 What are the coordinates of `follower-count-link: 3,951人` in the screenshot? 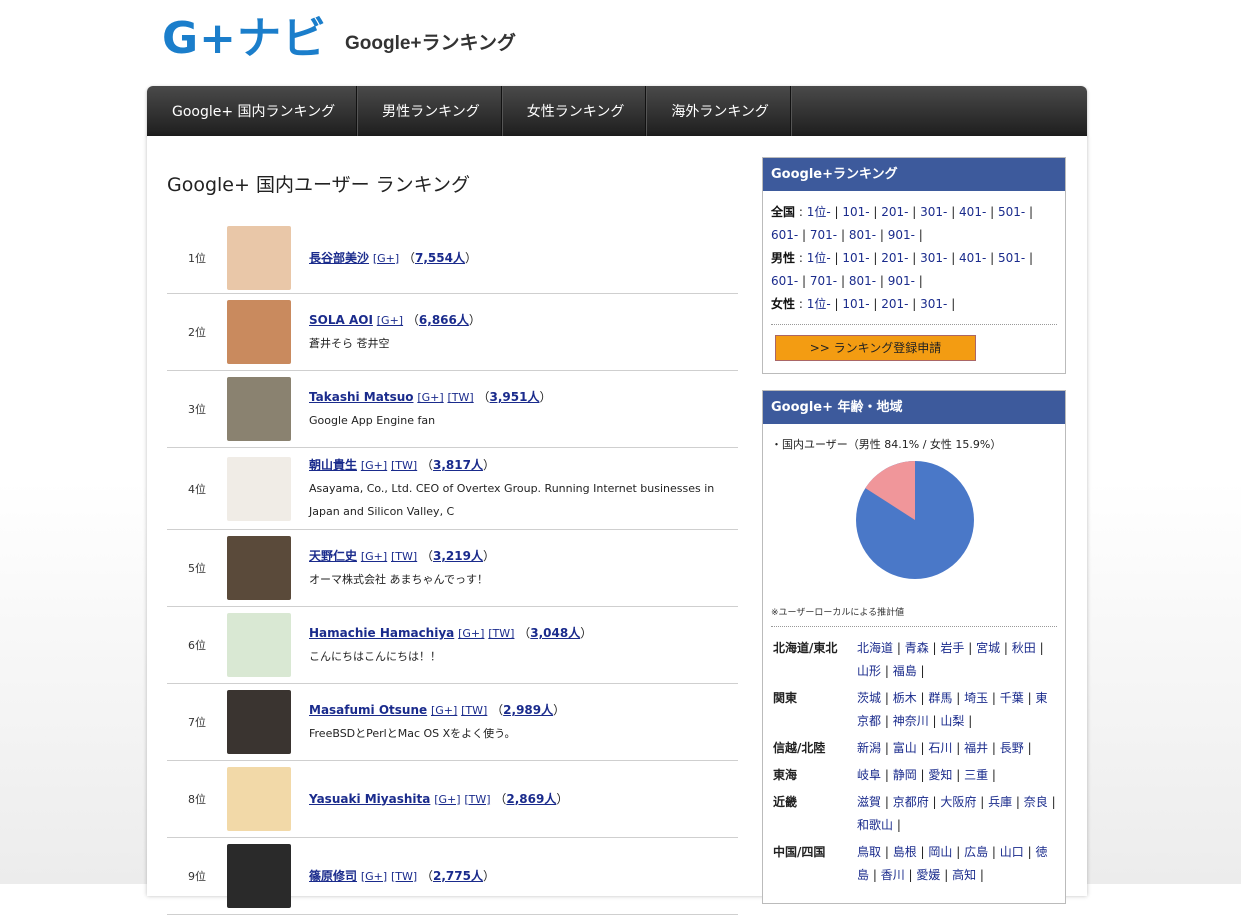 It's located at (515, 397).